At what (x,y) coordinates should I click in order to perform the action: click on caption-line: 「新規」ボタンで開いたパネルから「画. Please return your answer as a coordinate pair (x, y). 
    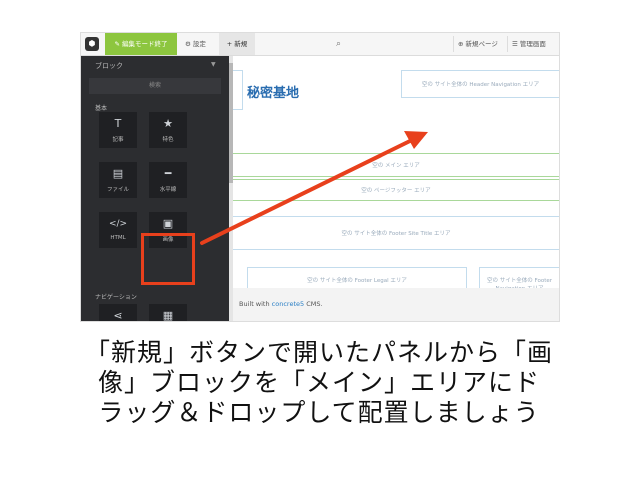
    Looking at the image, I should click on (318, 352).